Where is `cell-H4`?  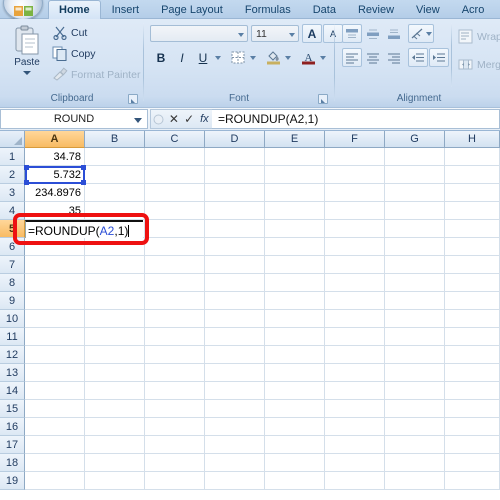
cell-H4 is located at coordinates (472, 211).